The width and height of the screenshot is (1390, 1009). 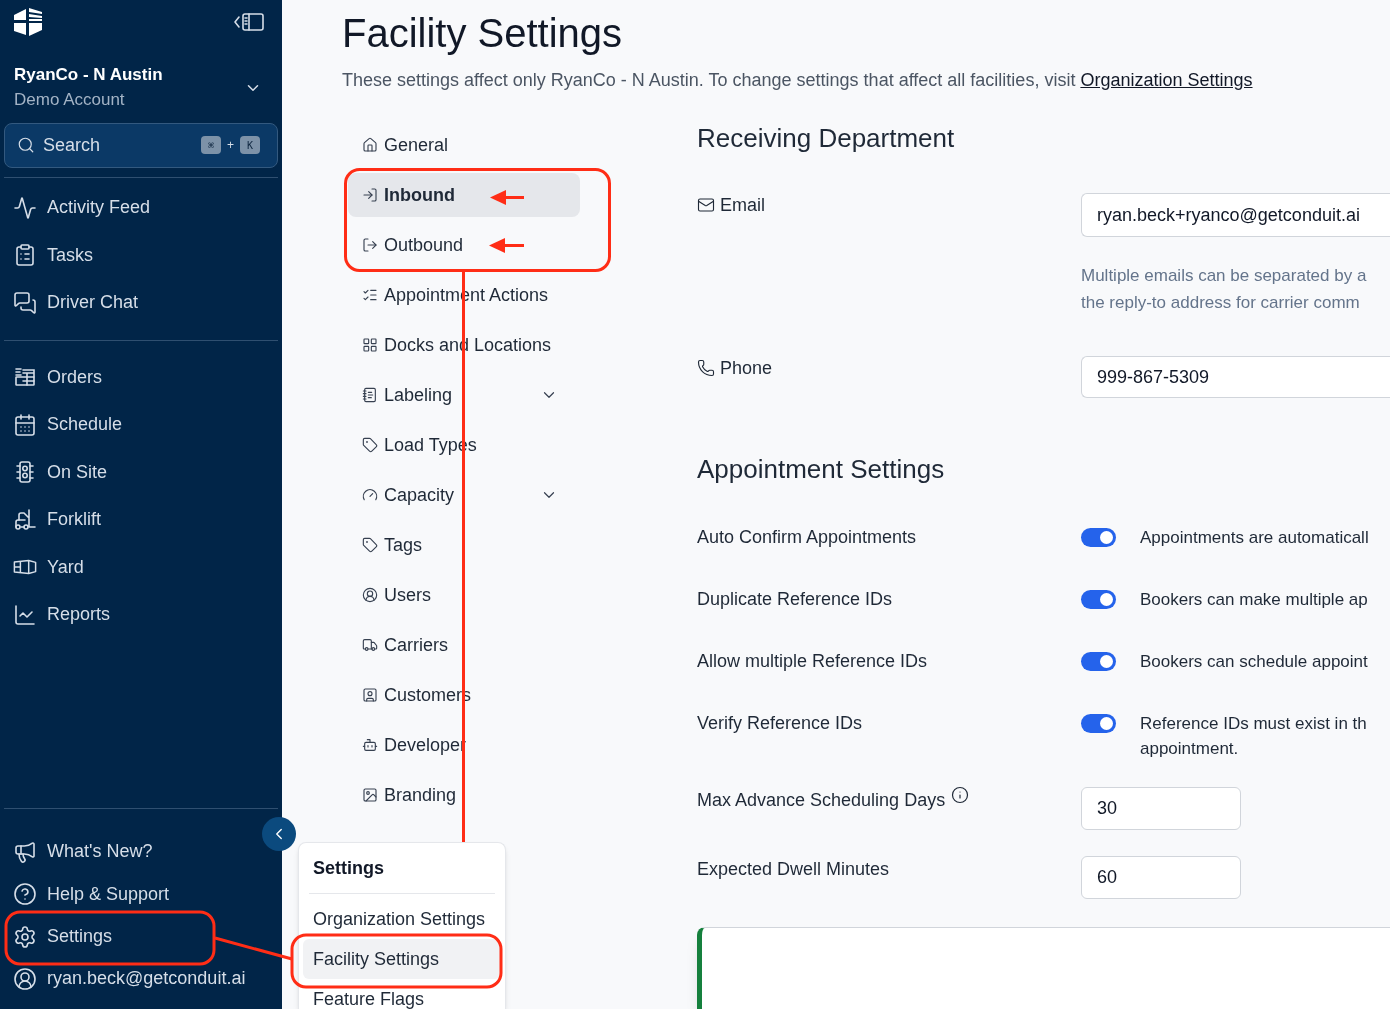 I want to click on settings-nav-item: Inbound, so click(x=464, y=195).